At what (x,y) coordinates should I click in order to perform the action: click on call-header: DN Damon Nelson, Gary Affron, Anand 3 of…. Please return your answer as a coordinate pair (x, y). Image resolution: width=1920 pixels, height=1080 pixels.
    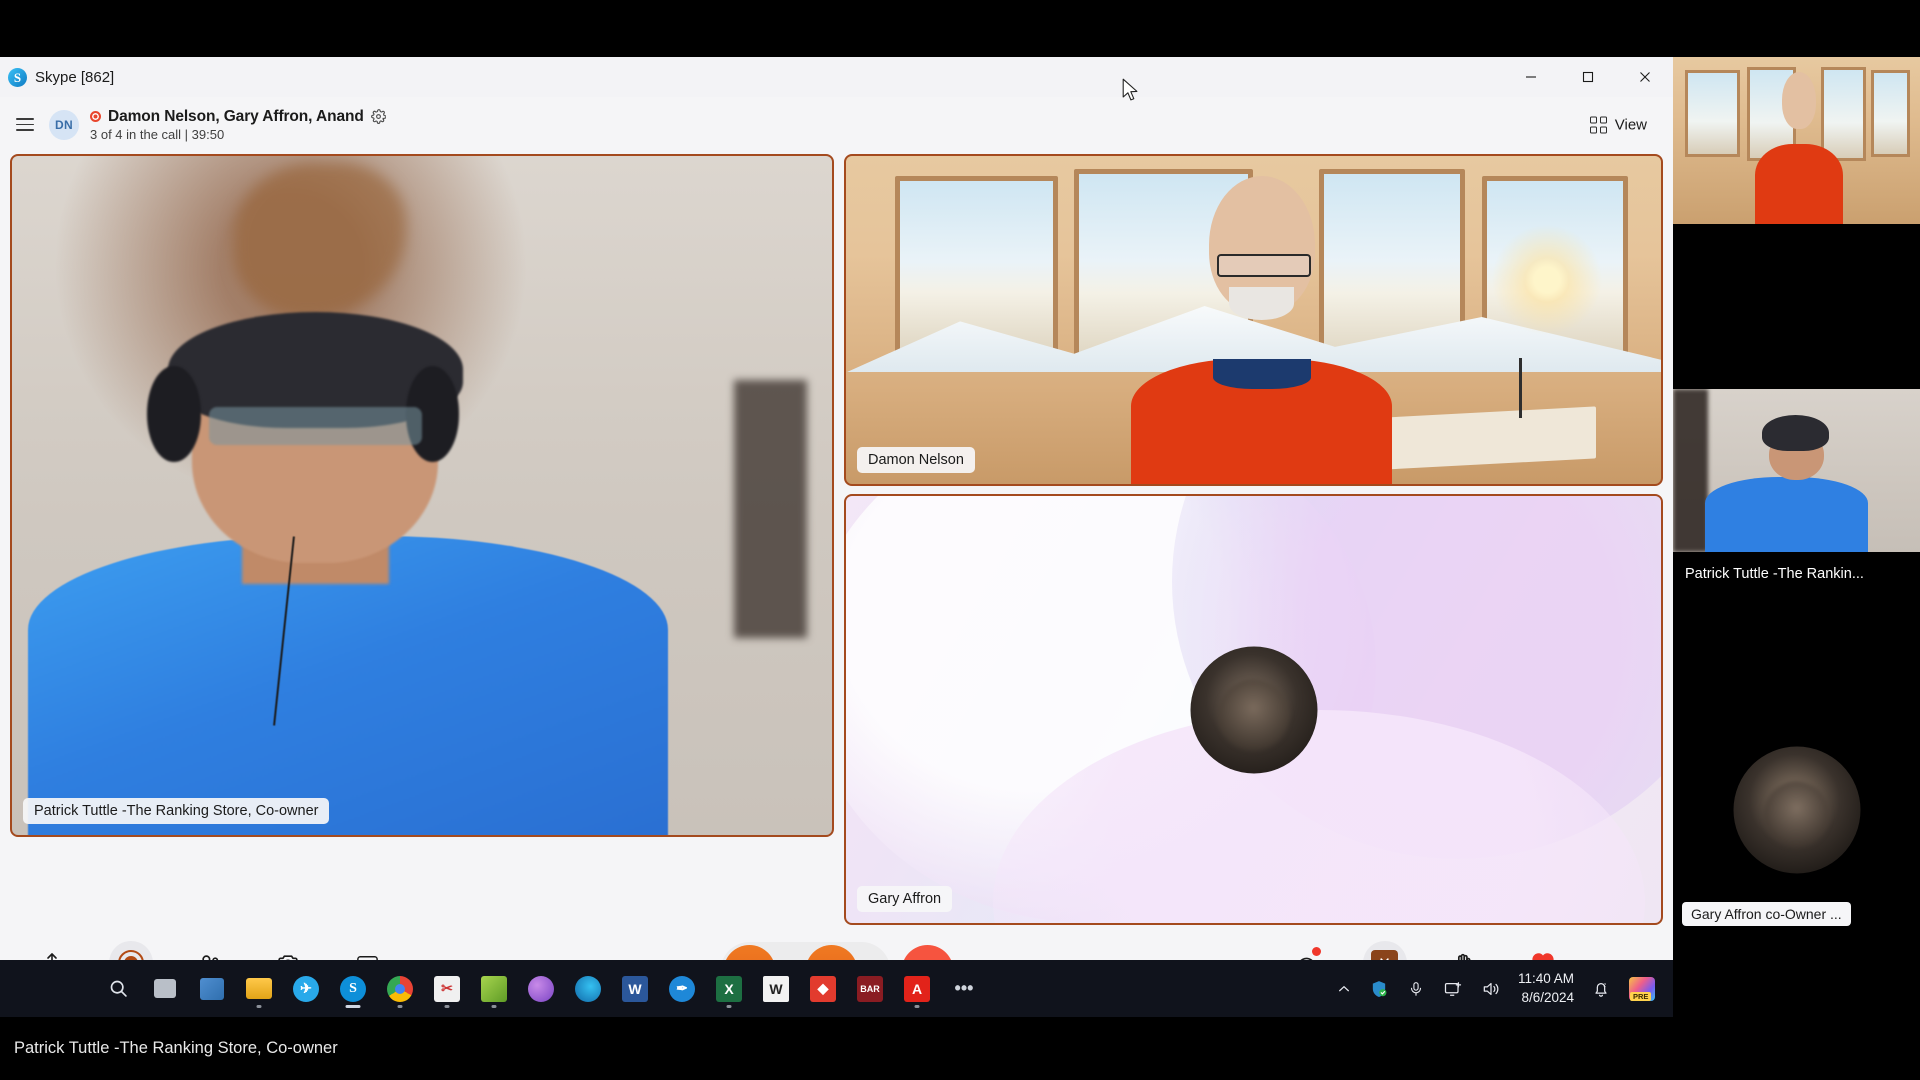
    Looking at the image, I should click on (836, 124).